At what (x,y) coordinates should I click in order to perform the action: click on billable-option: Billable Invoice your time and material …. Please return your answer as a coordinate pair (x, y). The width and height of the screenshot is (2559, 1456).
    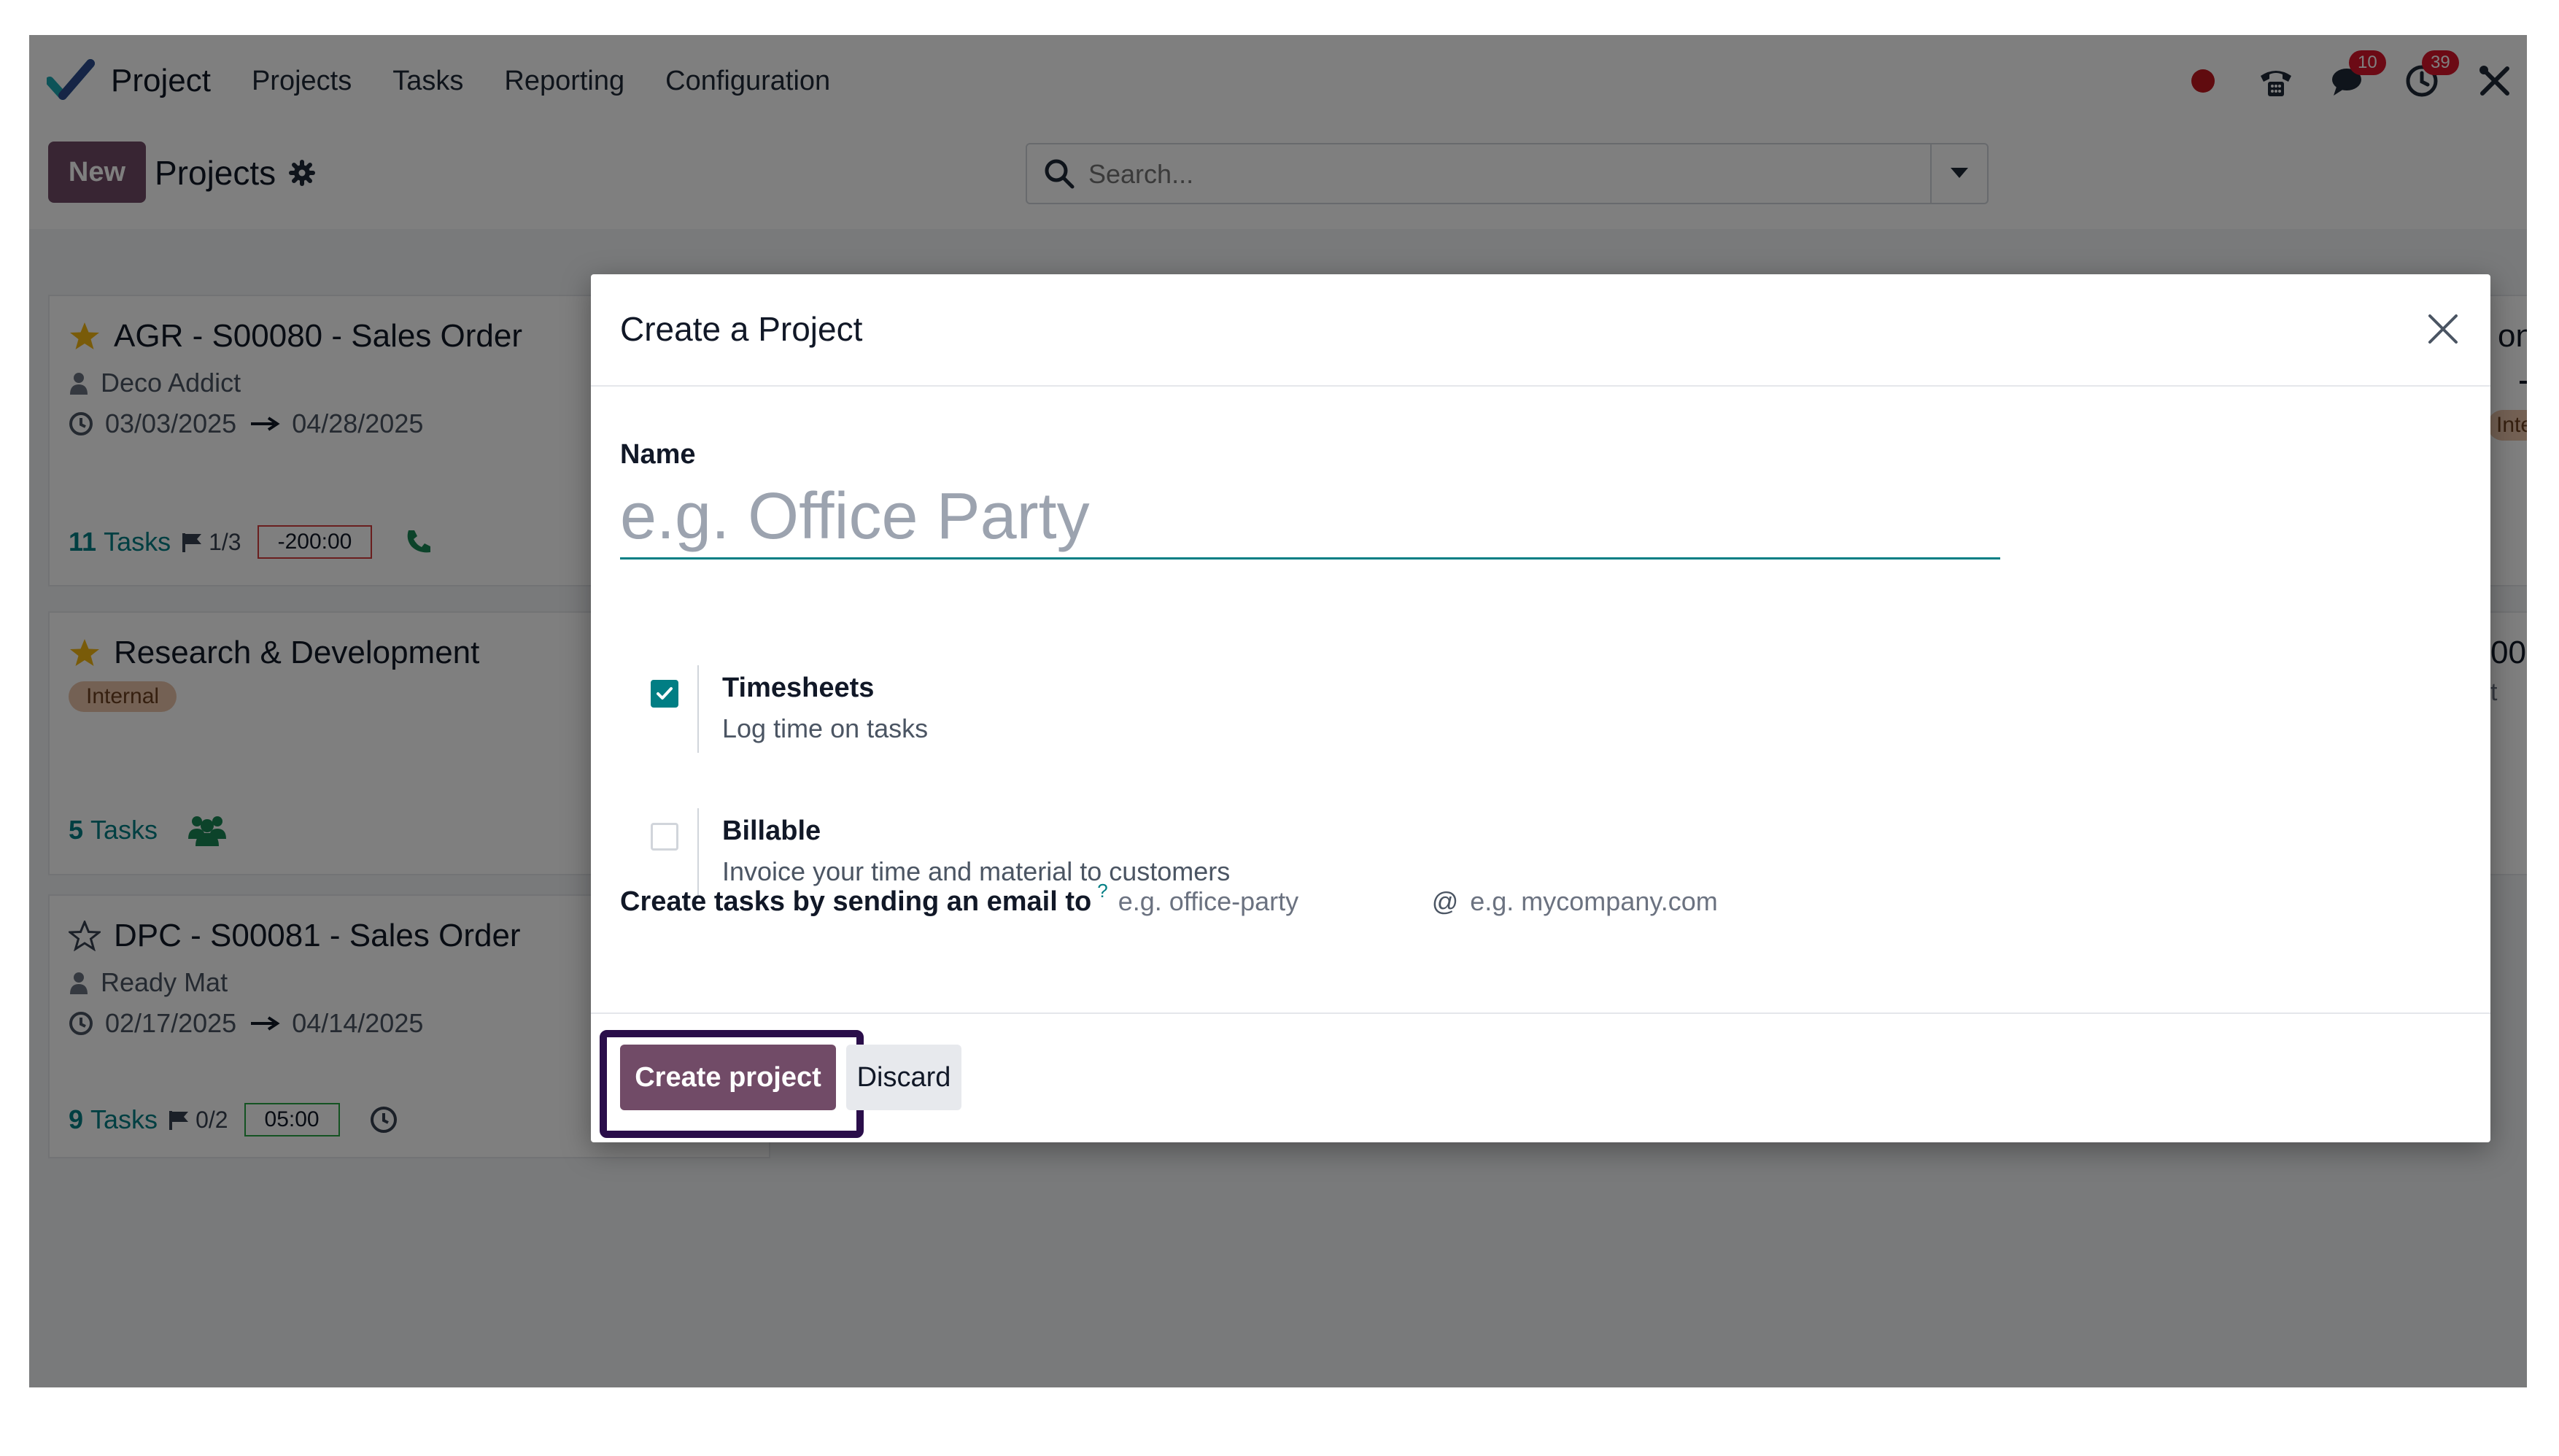
    Looking at the image, I should click on (1058, 852).